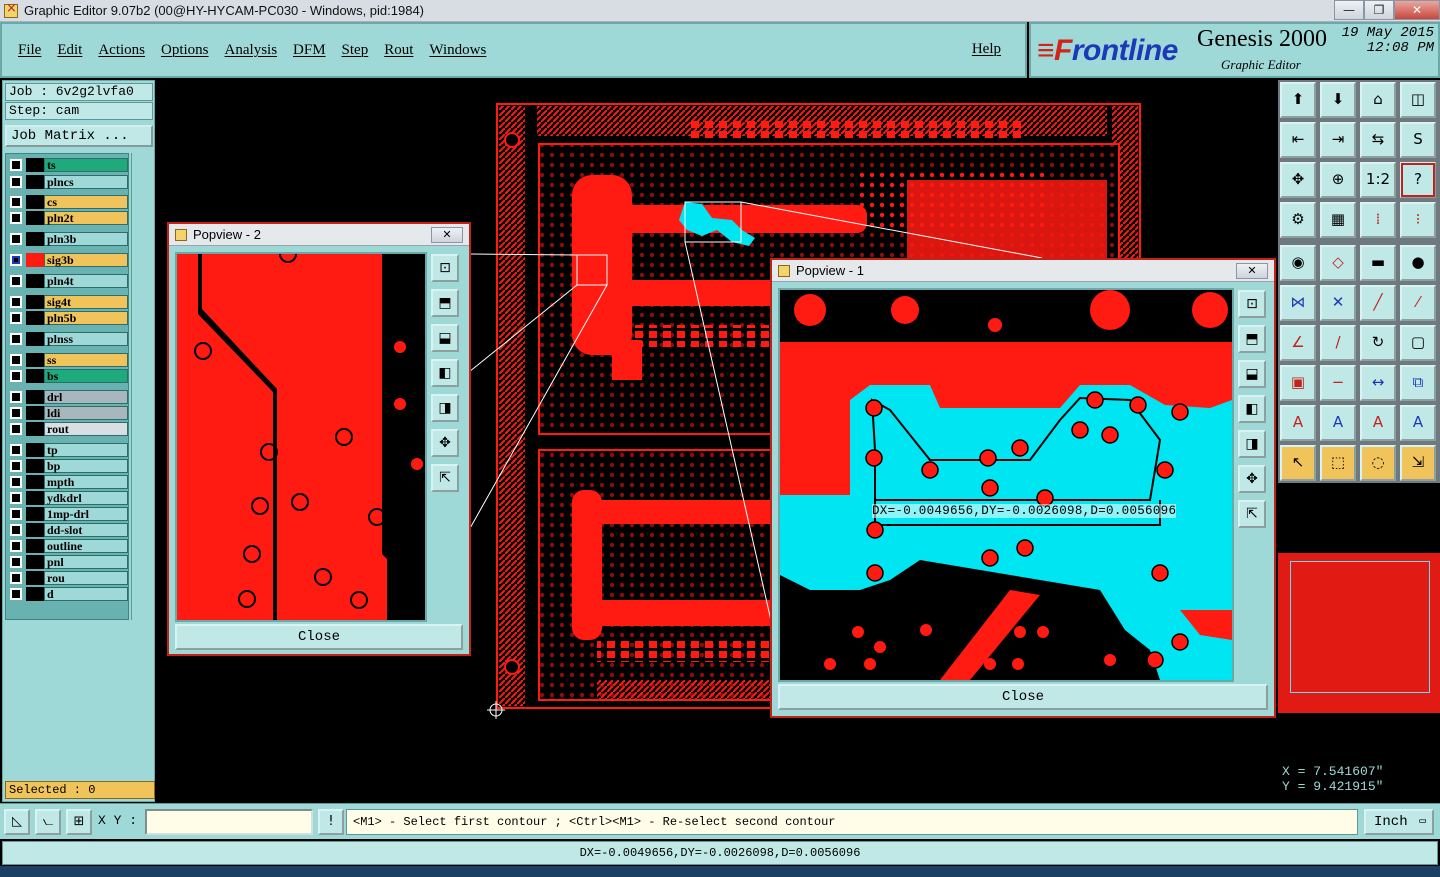  I want to click on text-a-icon: A, so click(1298, 423).